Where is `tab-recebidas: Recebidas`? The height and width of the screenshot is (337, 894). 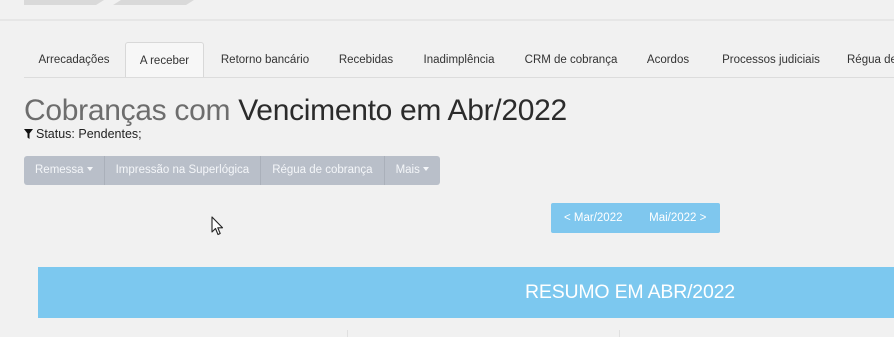
tab-recebidas: Recebidas is located at coordinates (366, 59).